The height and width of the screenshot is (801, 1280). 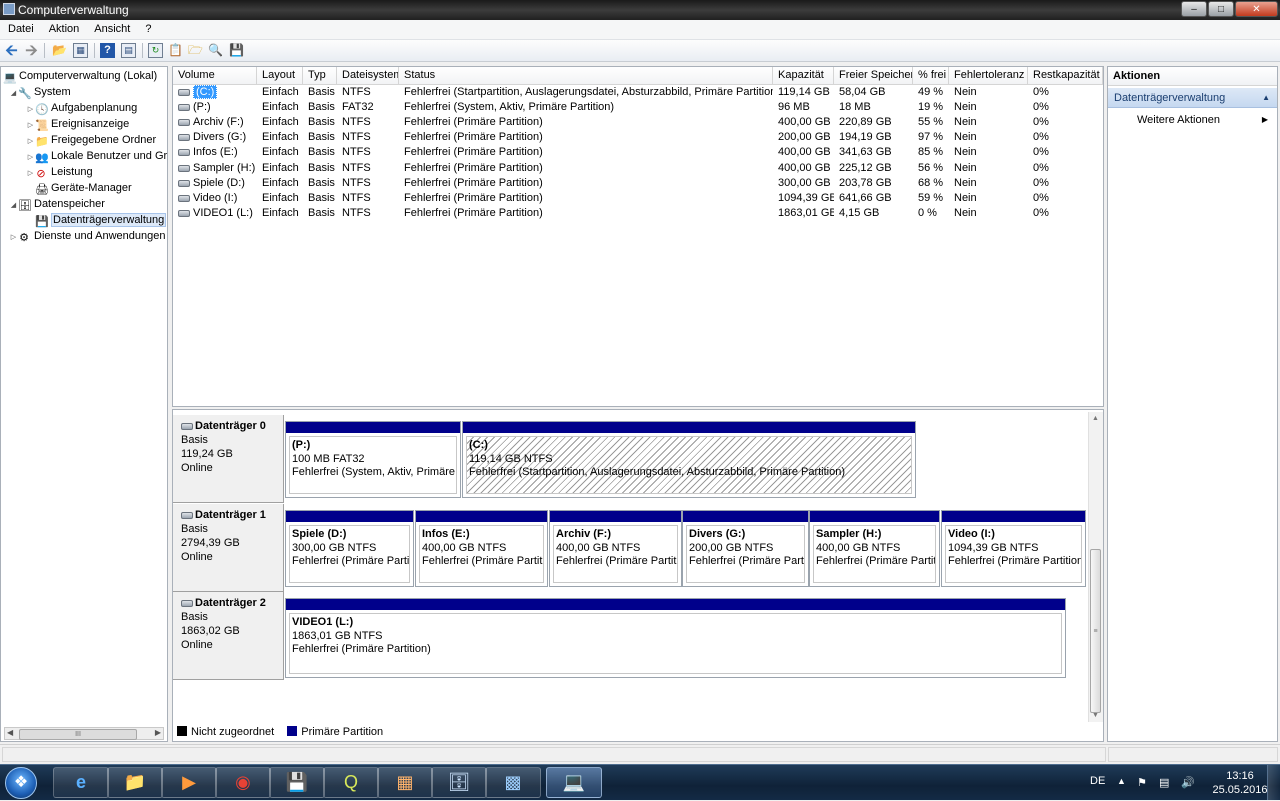 I want to click on tree-horizontal-scrollbar: ◀ III ▶, so click(x=84, y=733).